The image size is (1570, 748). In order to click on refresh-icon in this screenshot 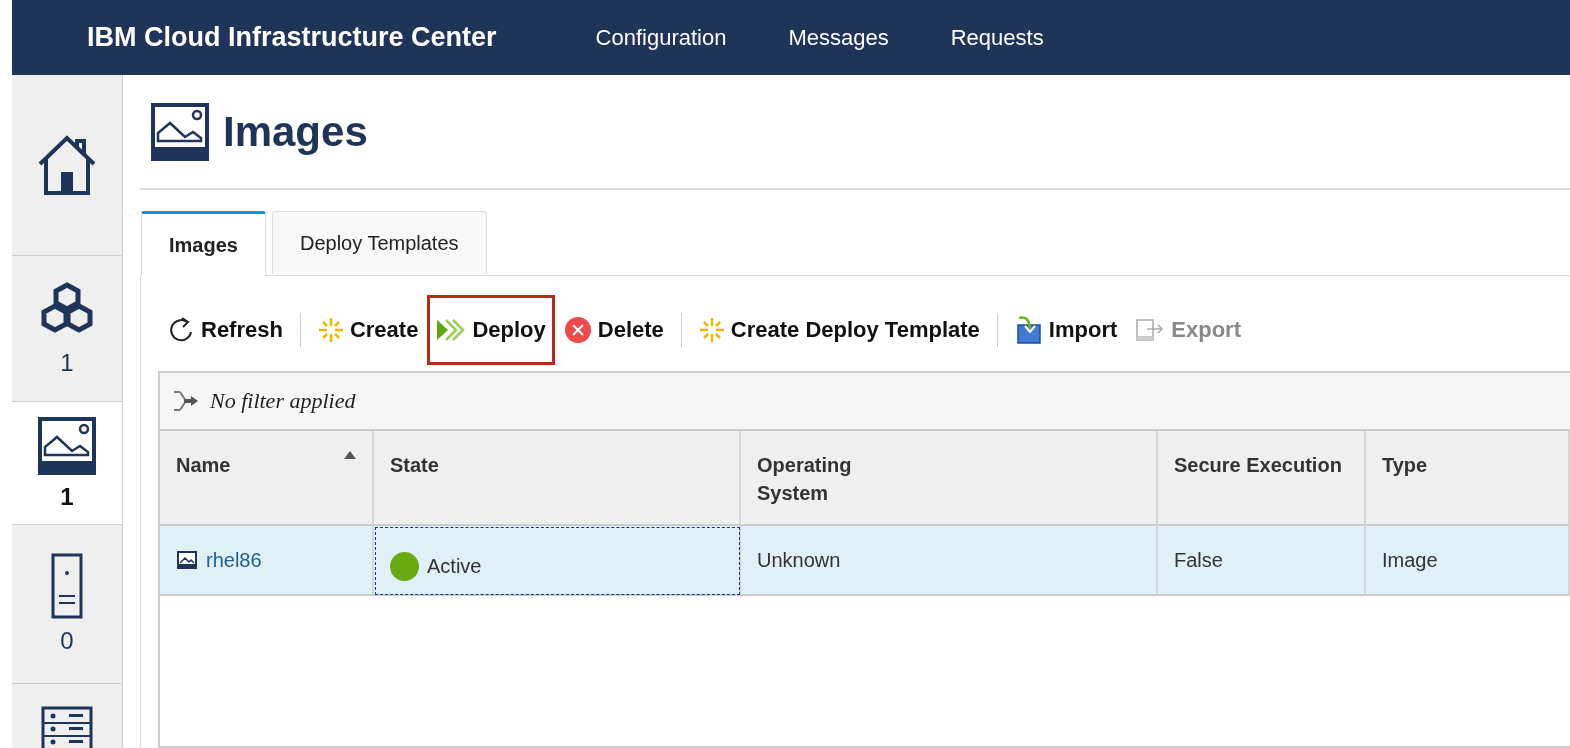, I will do `click(181, 329)`.